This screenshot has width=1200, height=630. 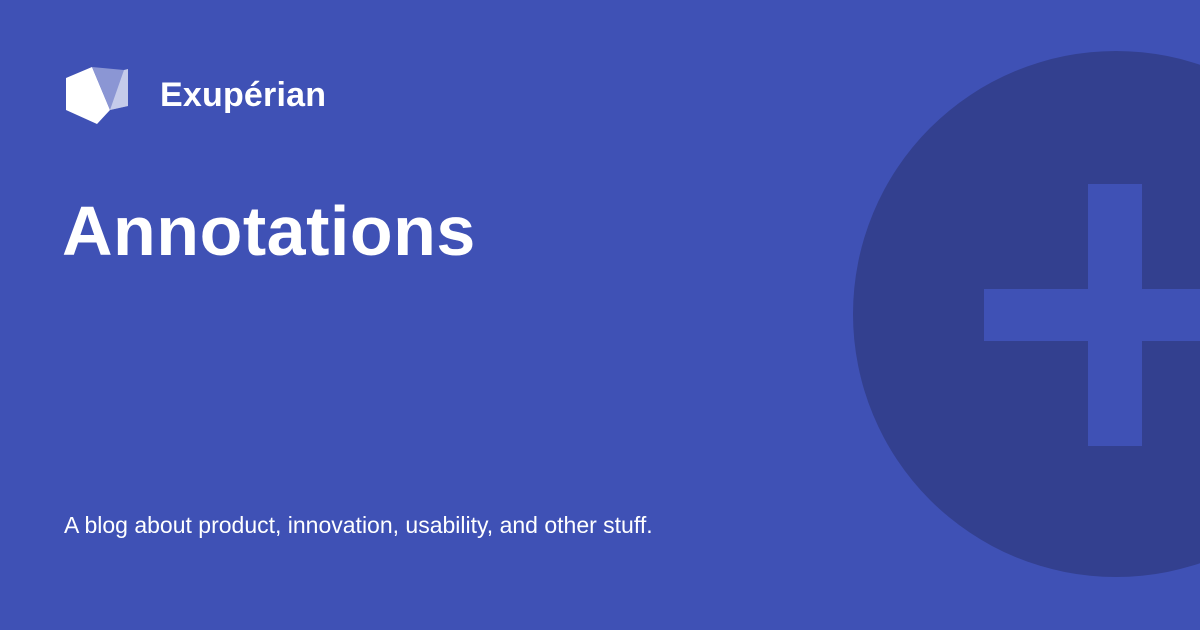 I want to click on page-title: Annotations, so click(x=269, y=231).